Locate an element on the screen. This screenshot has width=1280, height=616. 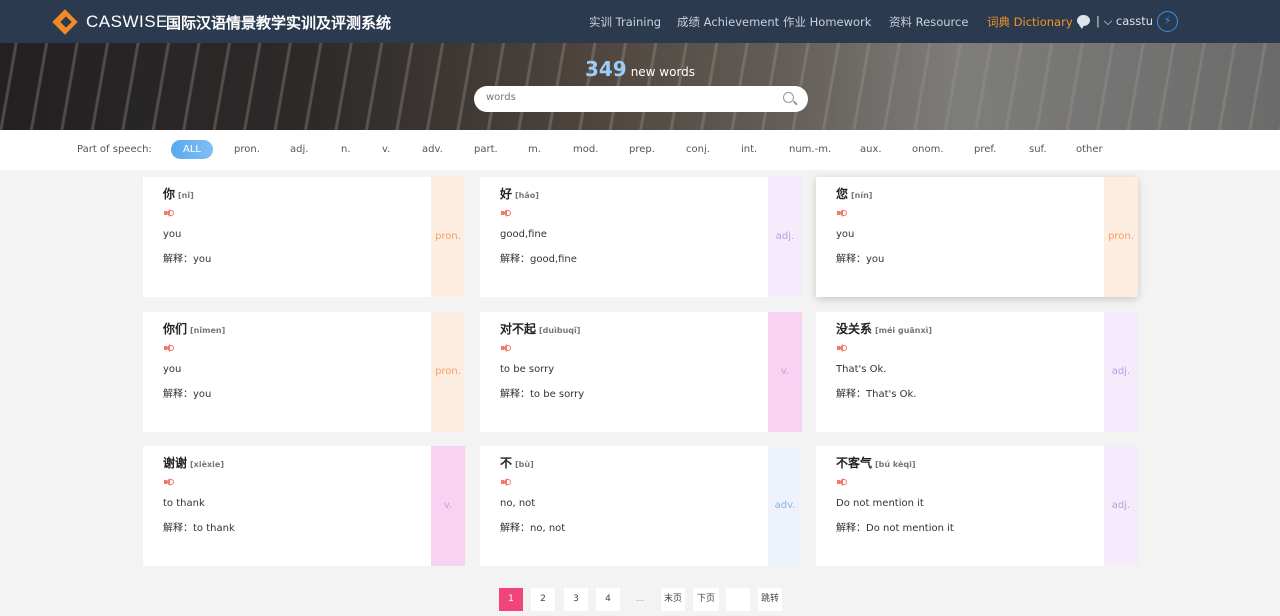
word-explanation: 解释：That's Ok. is located at coordinates (876, 394).